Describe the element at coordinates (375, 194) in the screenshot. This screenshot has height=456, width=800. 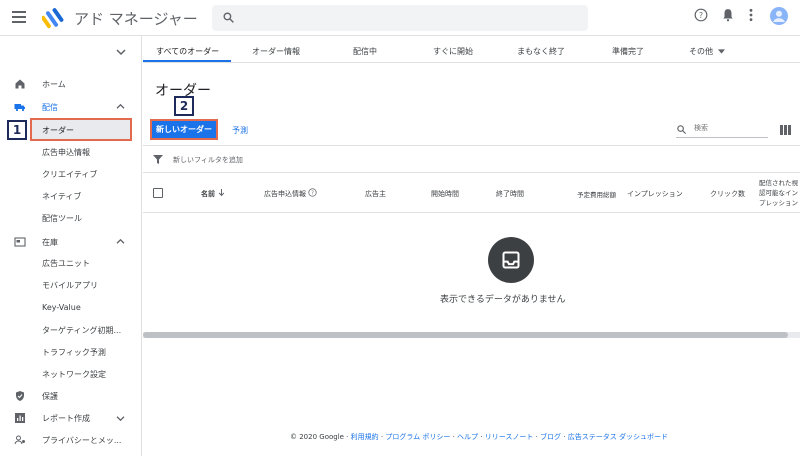
I see `column-header-advertiser: 広告主` at that location.